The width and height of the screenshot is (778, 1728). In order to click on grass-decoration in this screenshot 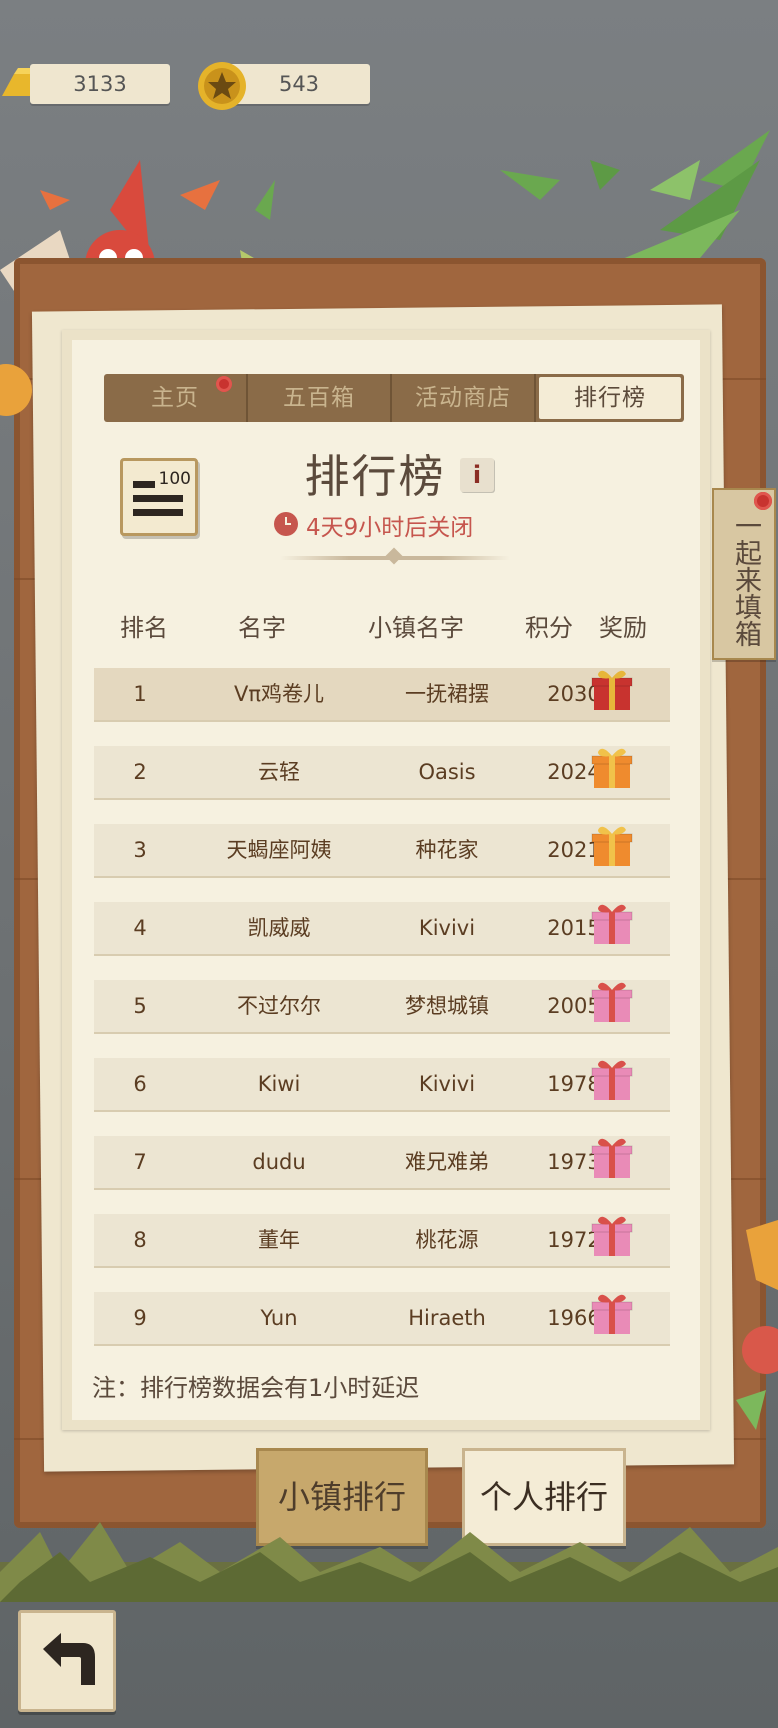, I will do `click(389, 1562)`.